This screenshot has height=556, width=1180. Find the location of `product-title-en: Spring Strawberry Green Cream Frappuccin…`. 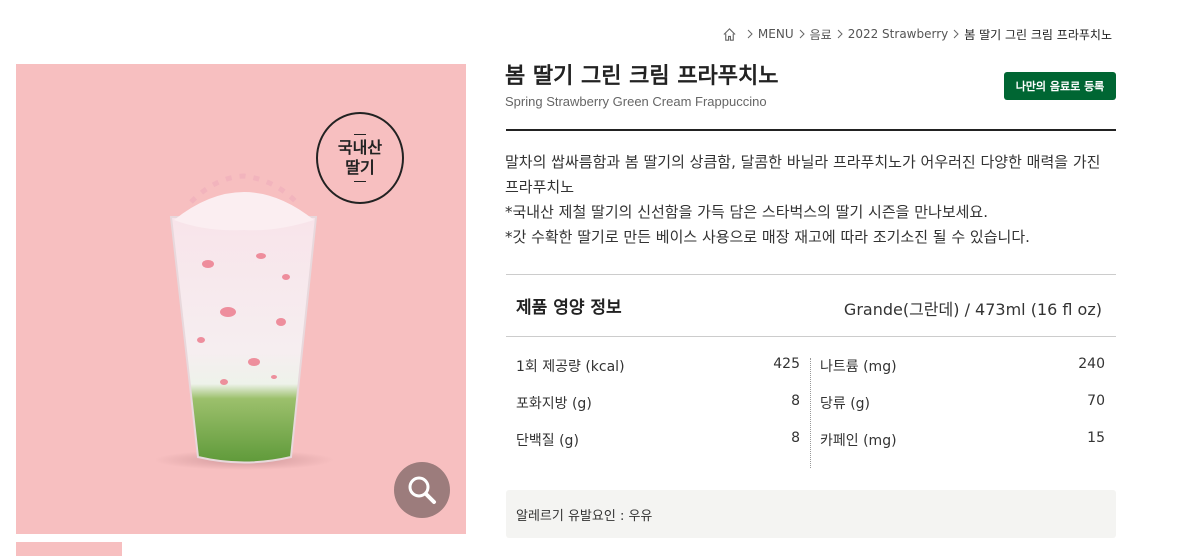

product-title-en: Spring Strawberry Green Cream Frappuccin… is located at coordinates (636, 101).